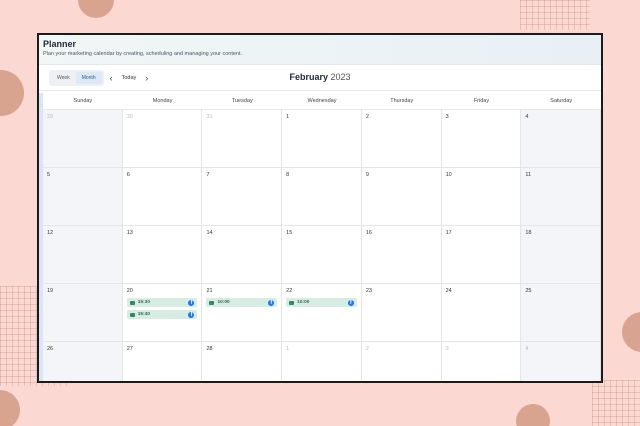  Describe the element at coordinates (83, 254) in the screenshot. I see `calendar-day-cell: 12` at that location.